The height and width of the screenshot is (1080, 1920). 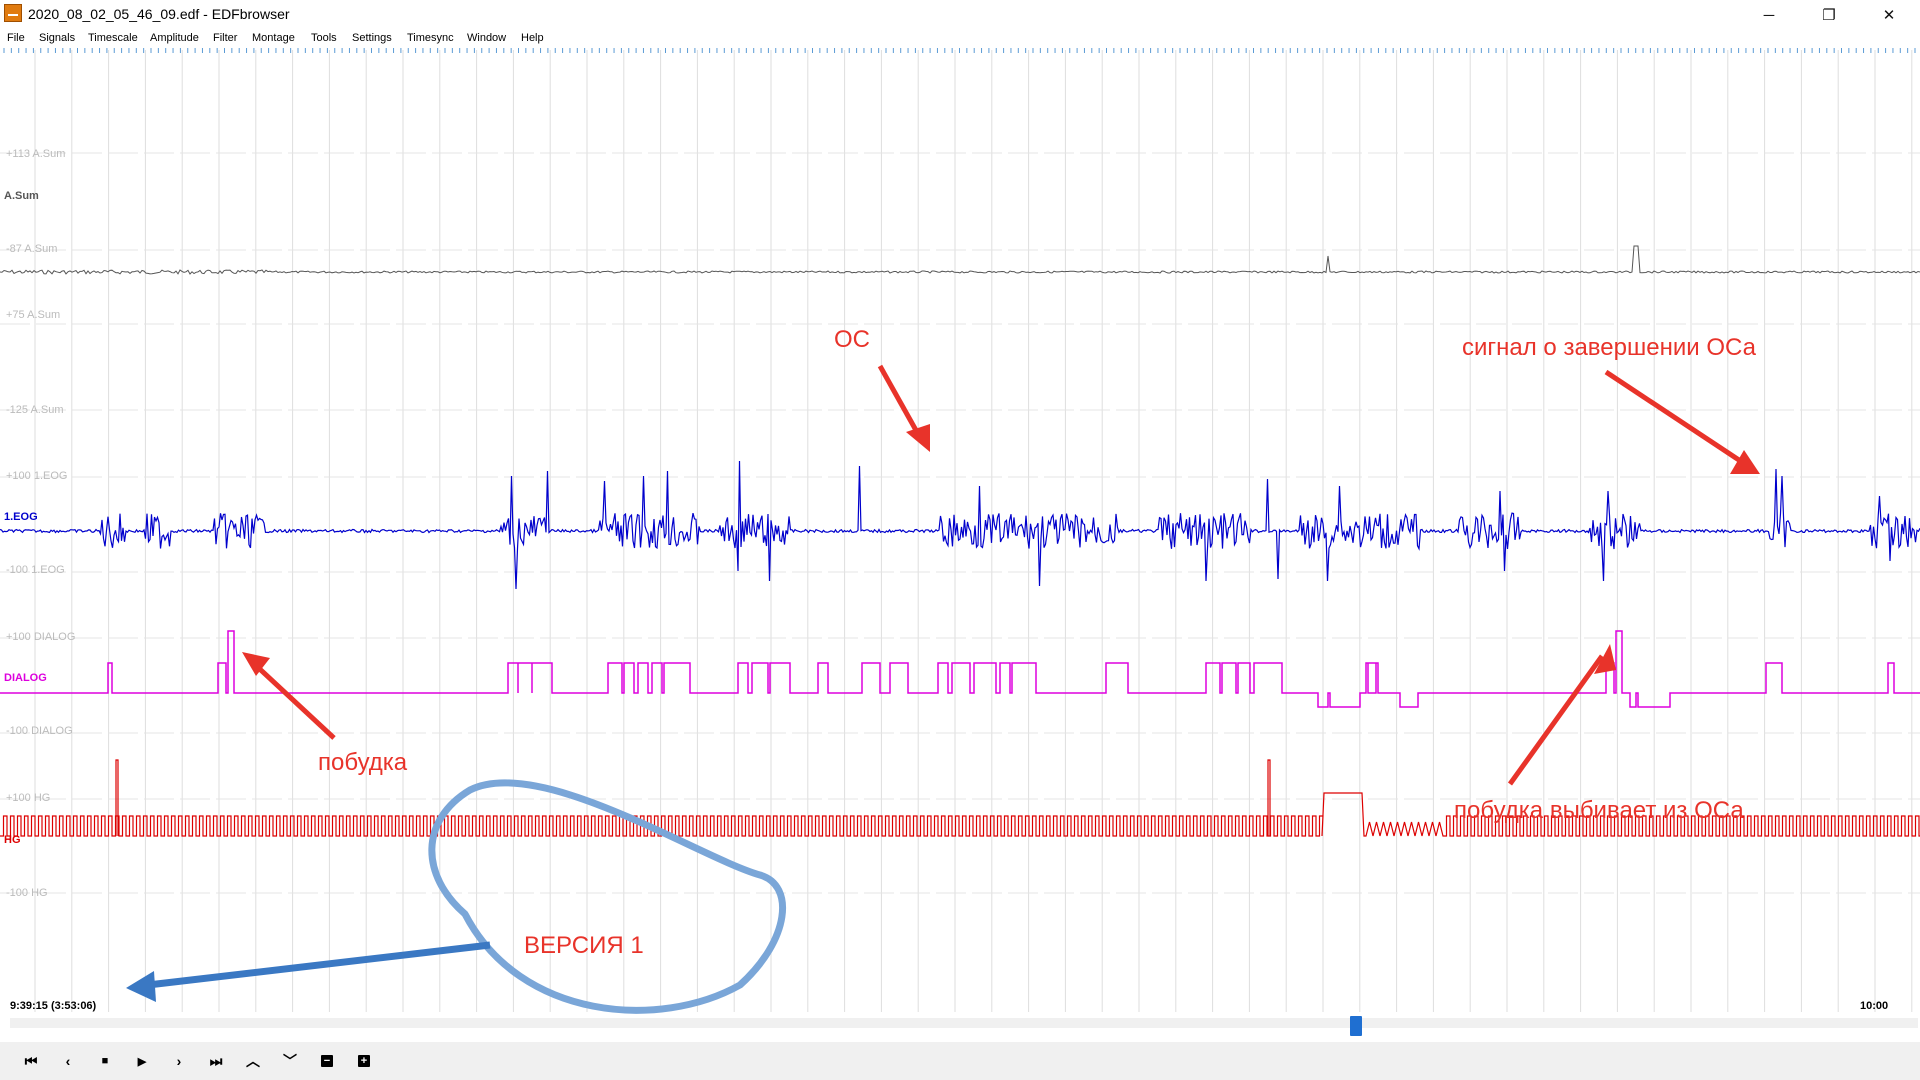 What do you see at coordinates (159, 14) in the screenshot?
I see `window-title: 2020_08_02_05_46_09.edf - EDFbrowser` at bounding box center [159, 14].